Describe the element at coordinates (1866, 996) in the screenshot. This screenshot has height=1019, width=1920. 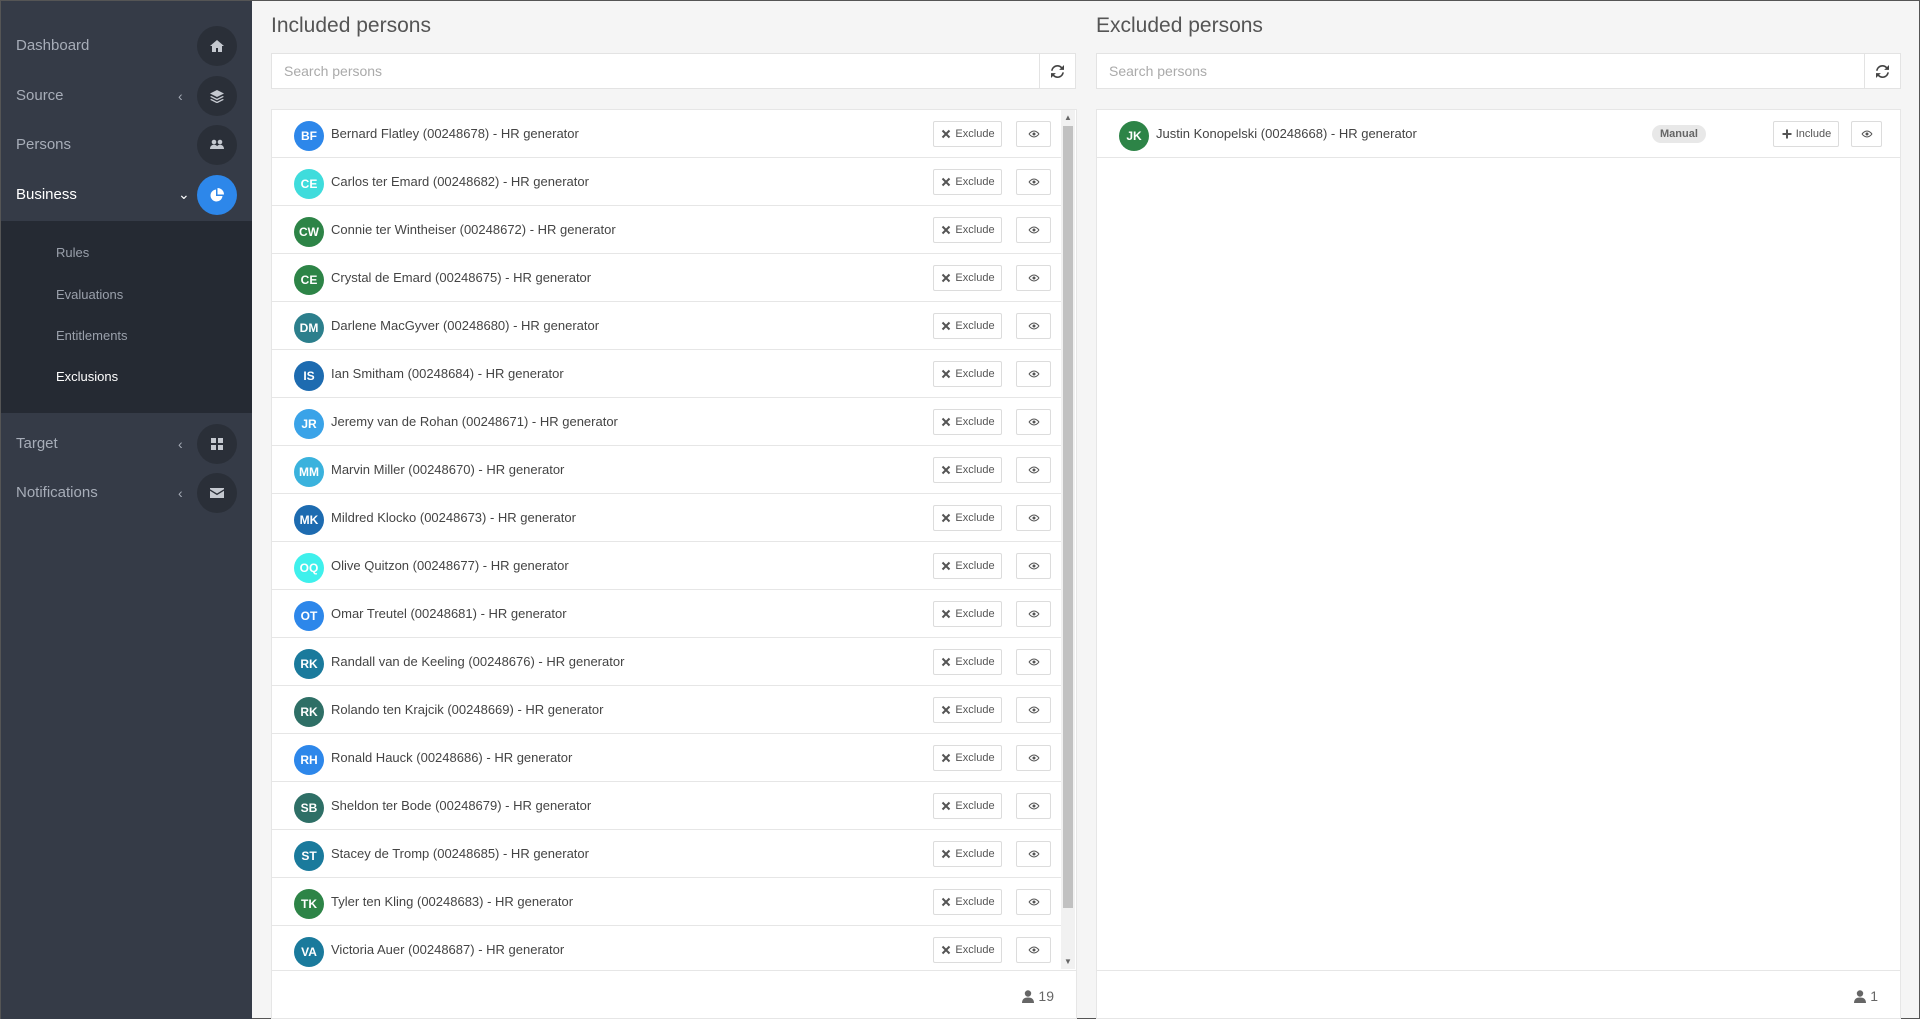
I see `excluded-count: 1` at that location.